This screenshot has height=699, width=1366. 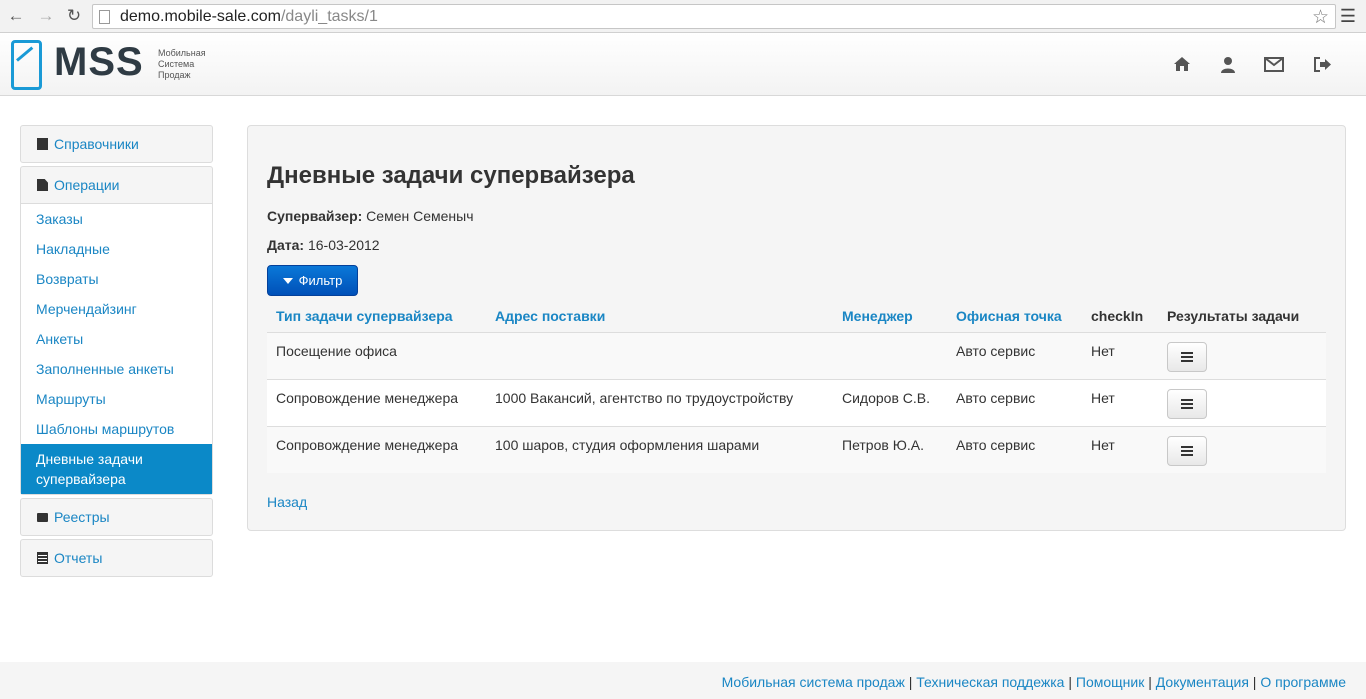 I want to click on reload-icon: ↻, so click(x=74, y=16).